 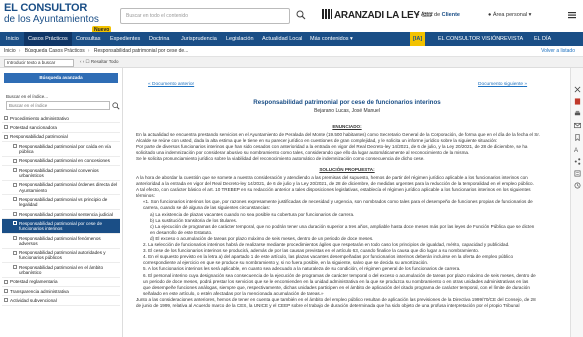 I want to click on nav-expedientes: Expedientes, so click(x=125, y=39).